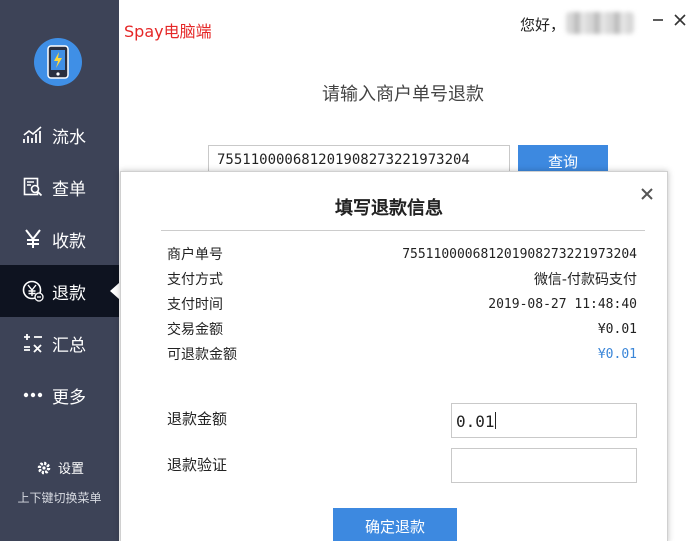 The height and width of the screenshot is (541, 690). I want to click on refund-amount-value: 0.01, so click(475, 421).